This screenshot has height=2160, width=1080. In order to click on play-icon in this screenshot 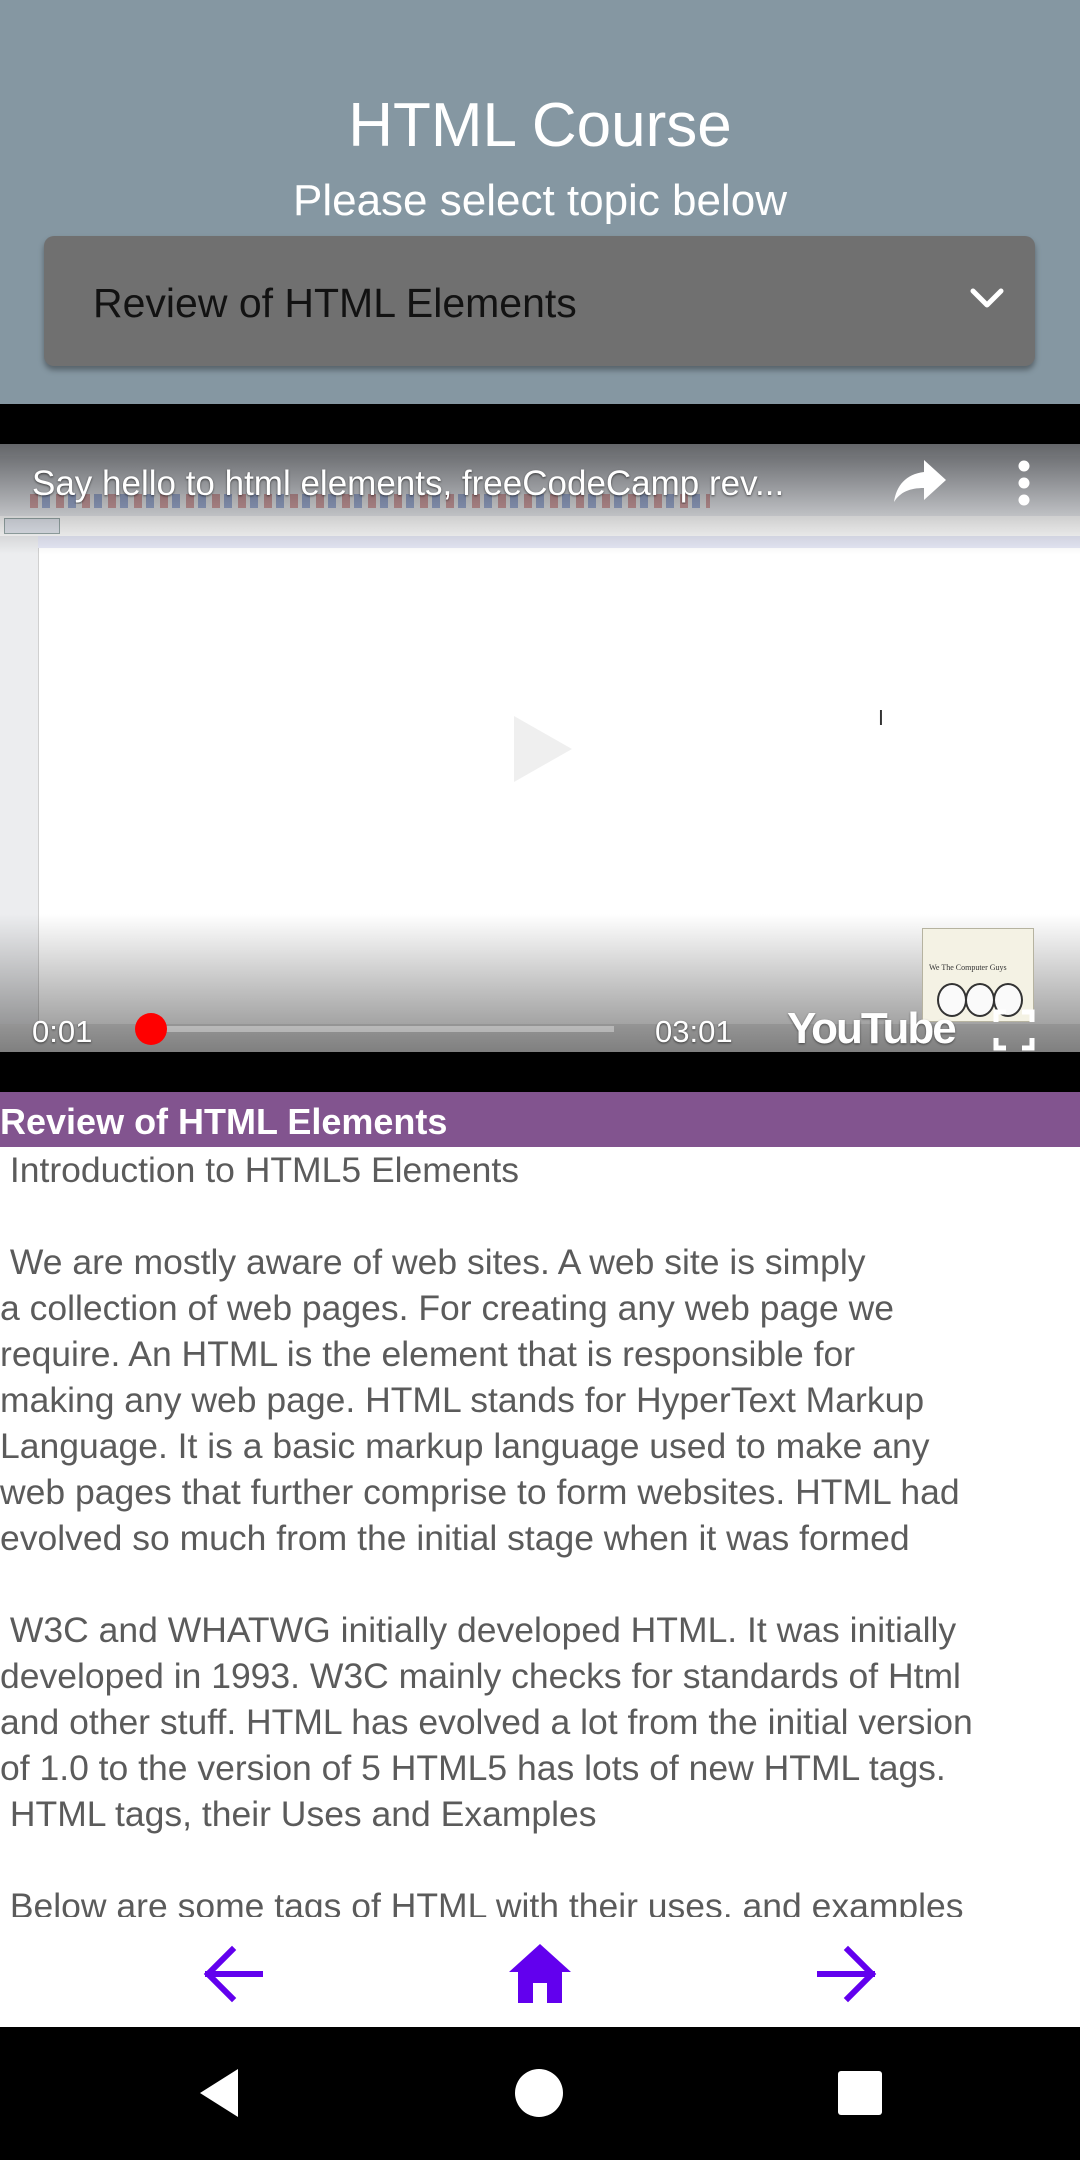, I will do `click(542, 749)`.